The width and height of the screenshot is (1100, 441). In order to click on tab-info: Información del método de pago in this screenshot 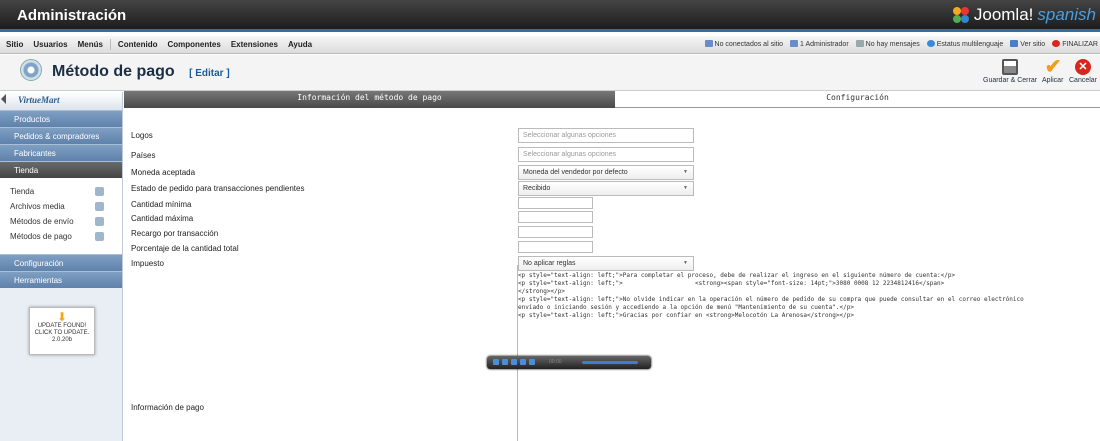, I will do `click(369, 99)`.